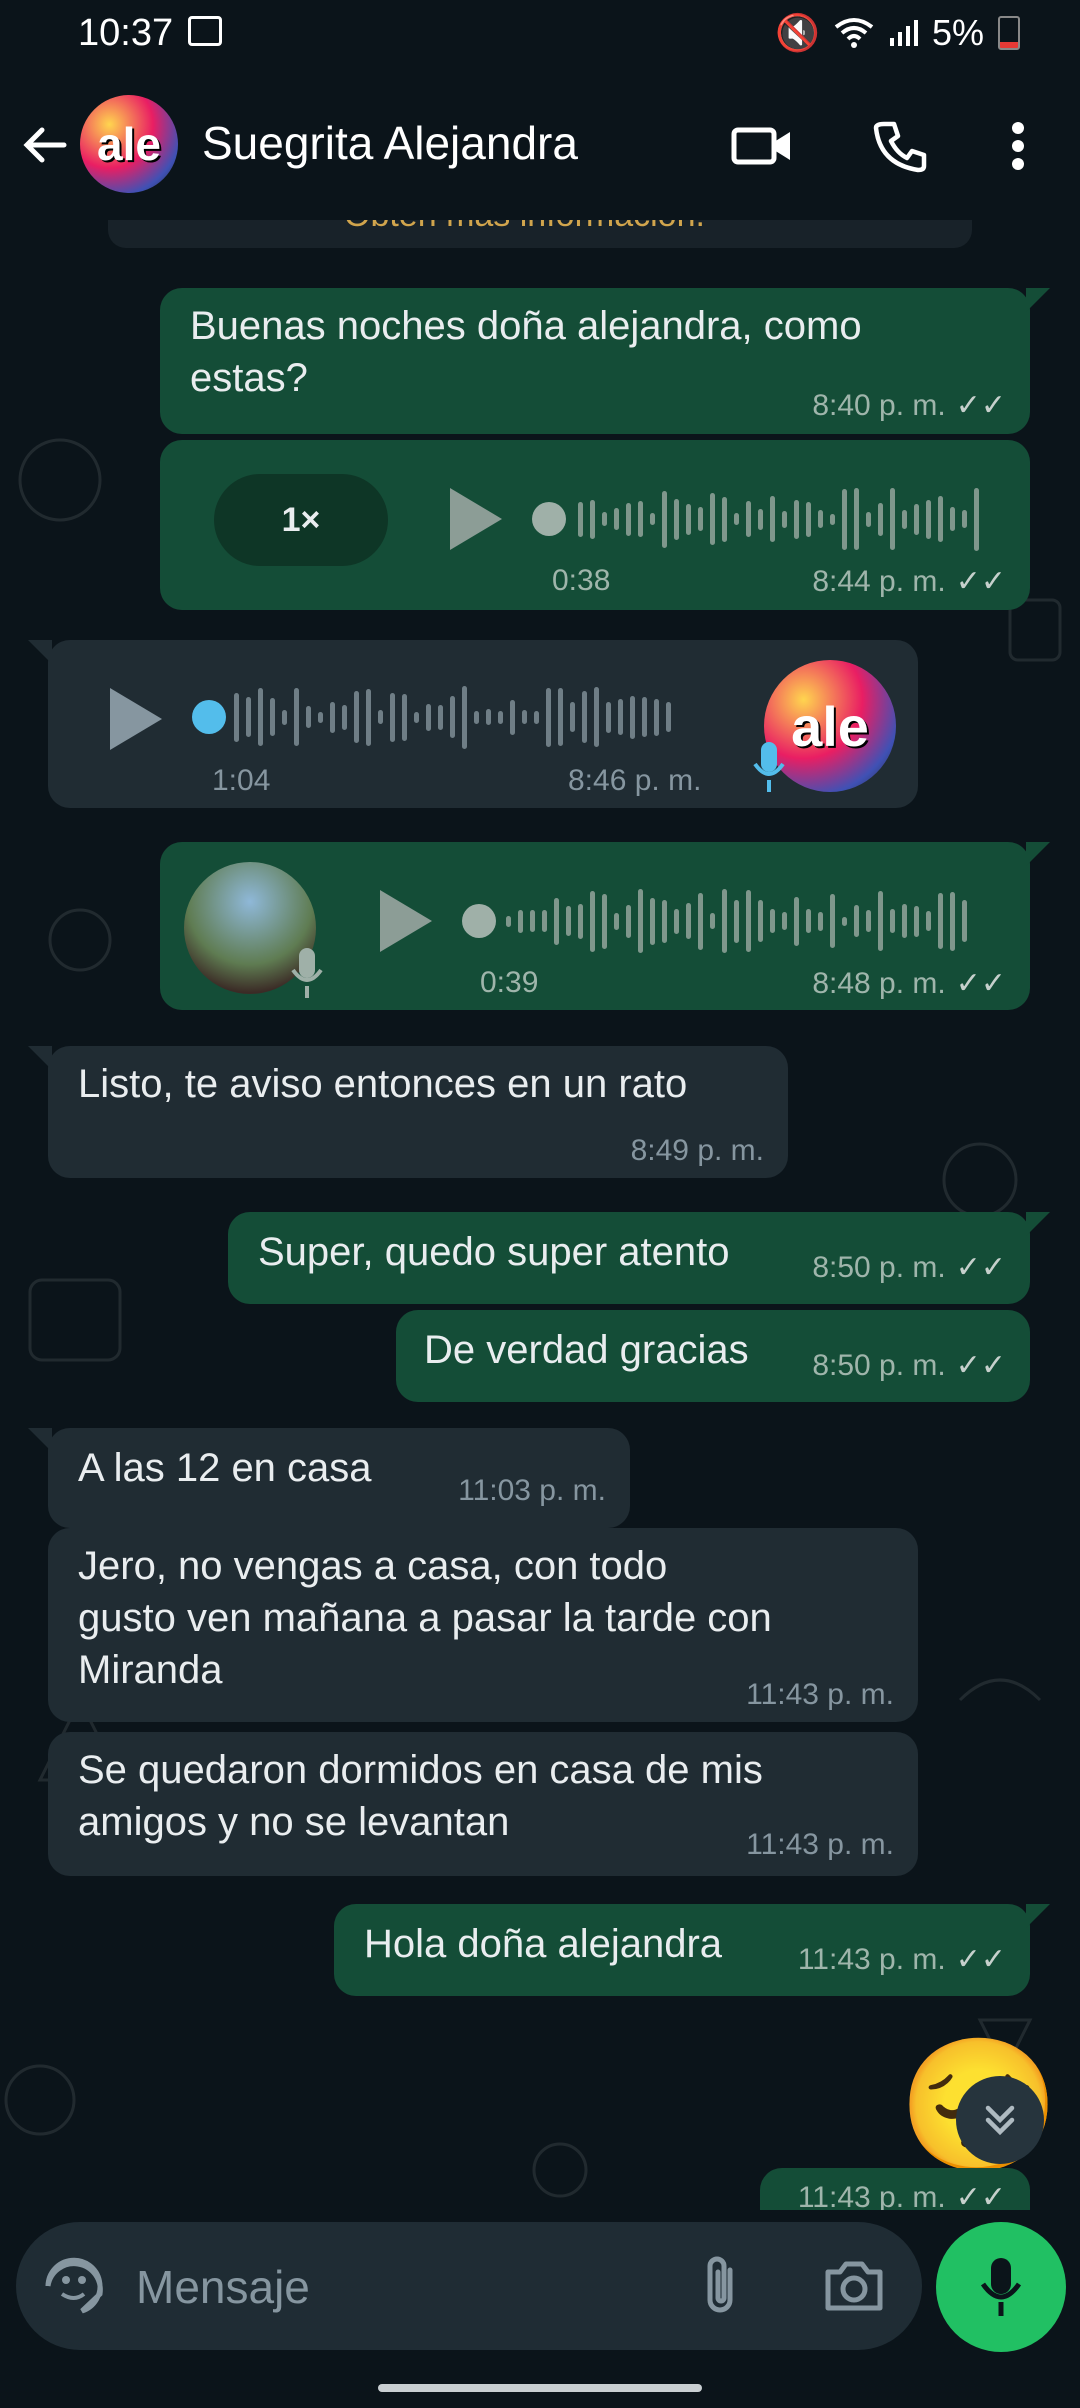 The image size is (1080, 2408). I want to click on outgoing-message: Hola doña alejandra 11:43 p. m. ✓✓, so click(692, 1950).